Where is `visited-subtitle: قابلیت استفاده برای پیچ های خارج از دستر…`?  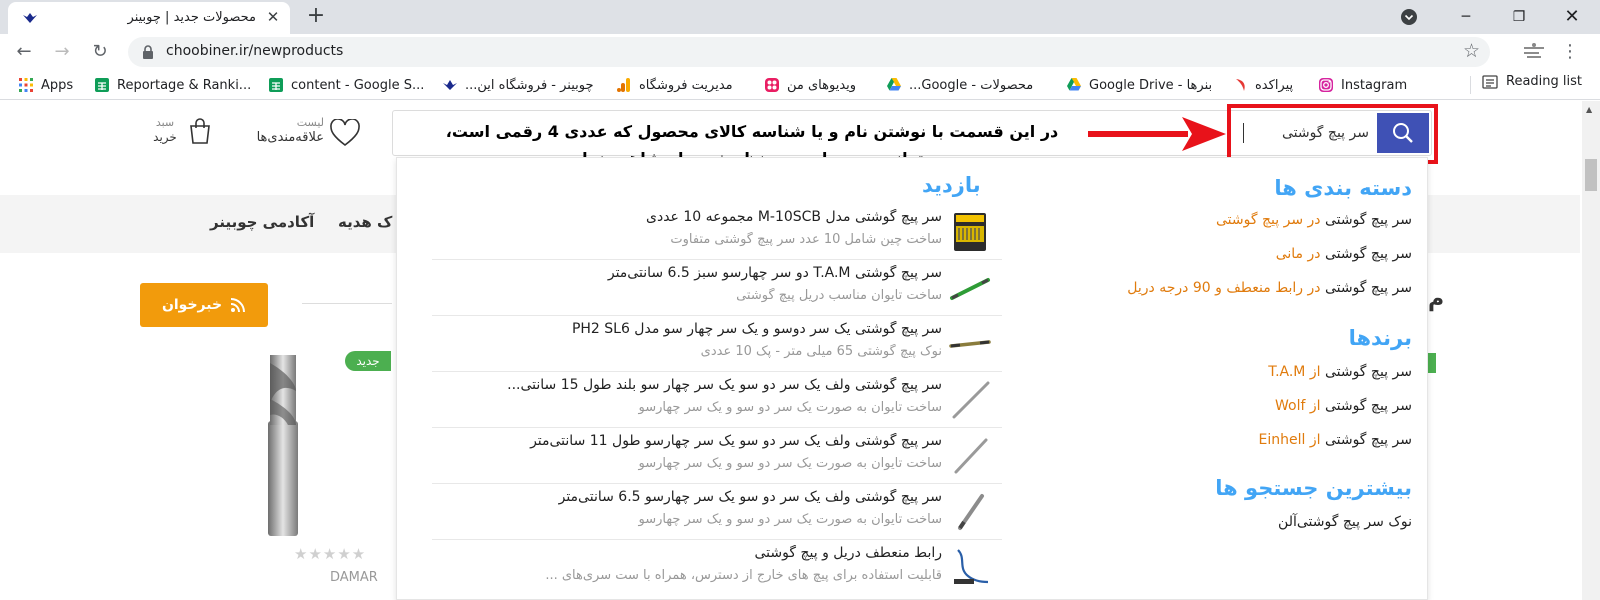 visited-subtitle: قابلیت استفاده برای پیچ های خارج از دستر… is located at coordinates (743, 575).